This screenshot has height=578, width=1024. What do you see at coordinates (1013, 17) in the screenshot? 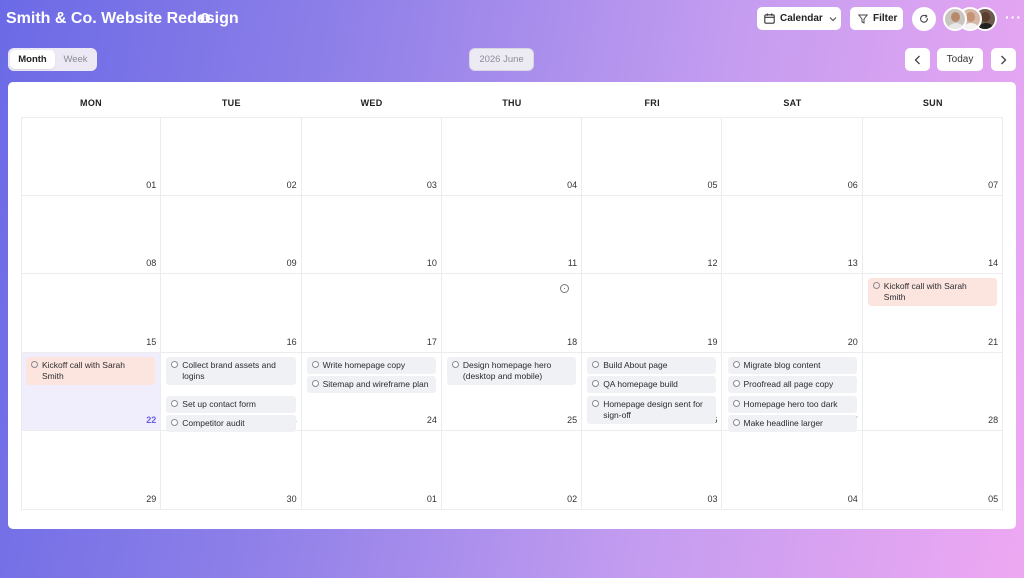
I see `more-icon: ···` at bounding box center [1013, 17].